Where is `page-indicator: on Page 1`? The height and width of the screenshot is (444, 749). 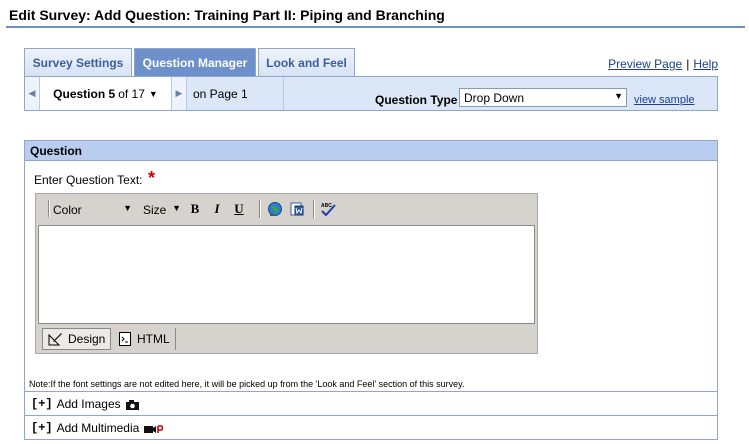
page-indicator: on Page 1 is located at coordinates (235, 93).